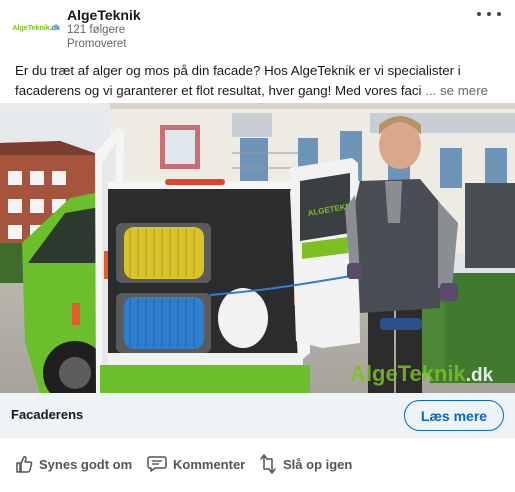  I want to click on company-logo-text: AlgeTeknik.dk, so click(36, 27).